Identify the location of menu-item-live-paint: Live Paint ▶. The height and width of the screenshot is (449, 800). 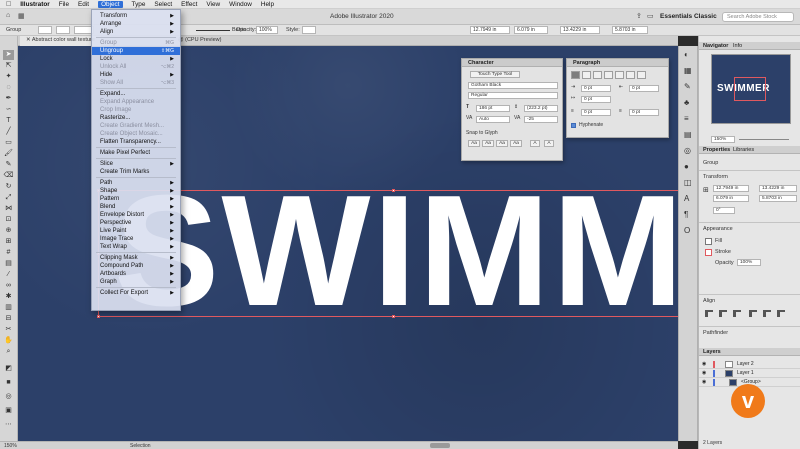
(136, 231).